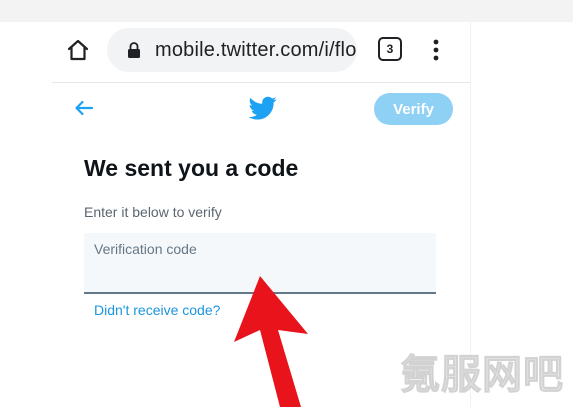  I want to click on browser-toolbar: mobile.twitter.com/i/flo 3, so click(261, 52).